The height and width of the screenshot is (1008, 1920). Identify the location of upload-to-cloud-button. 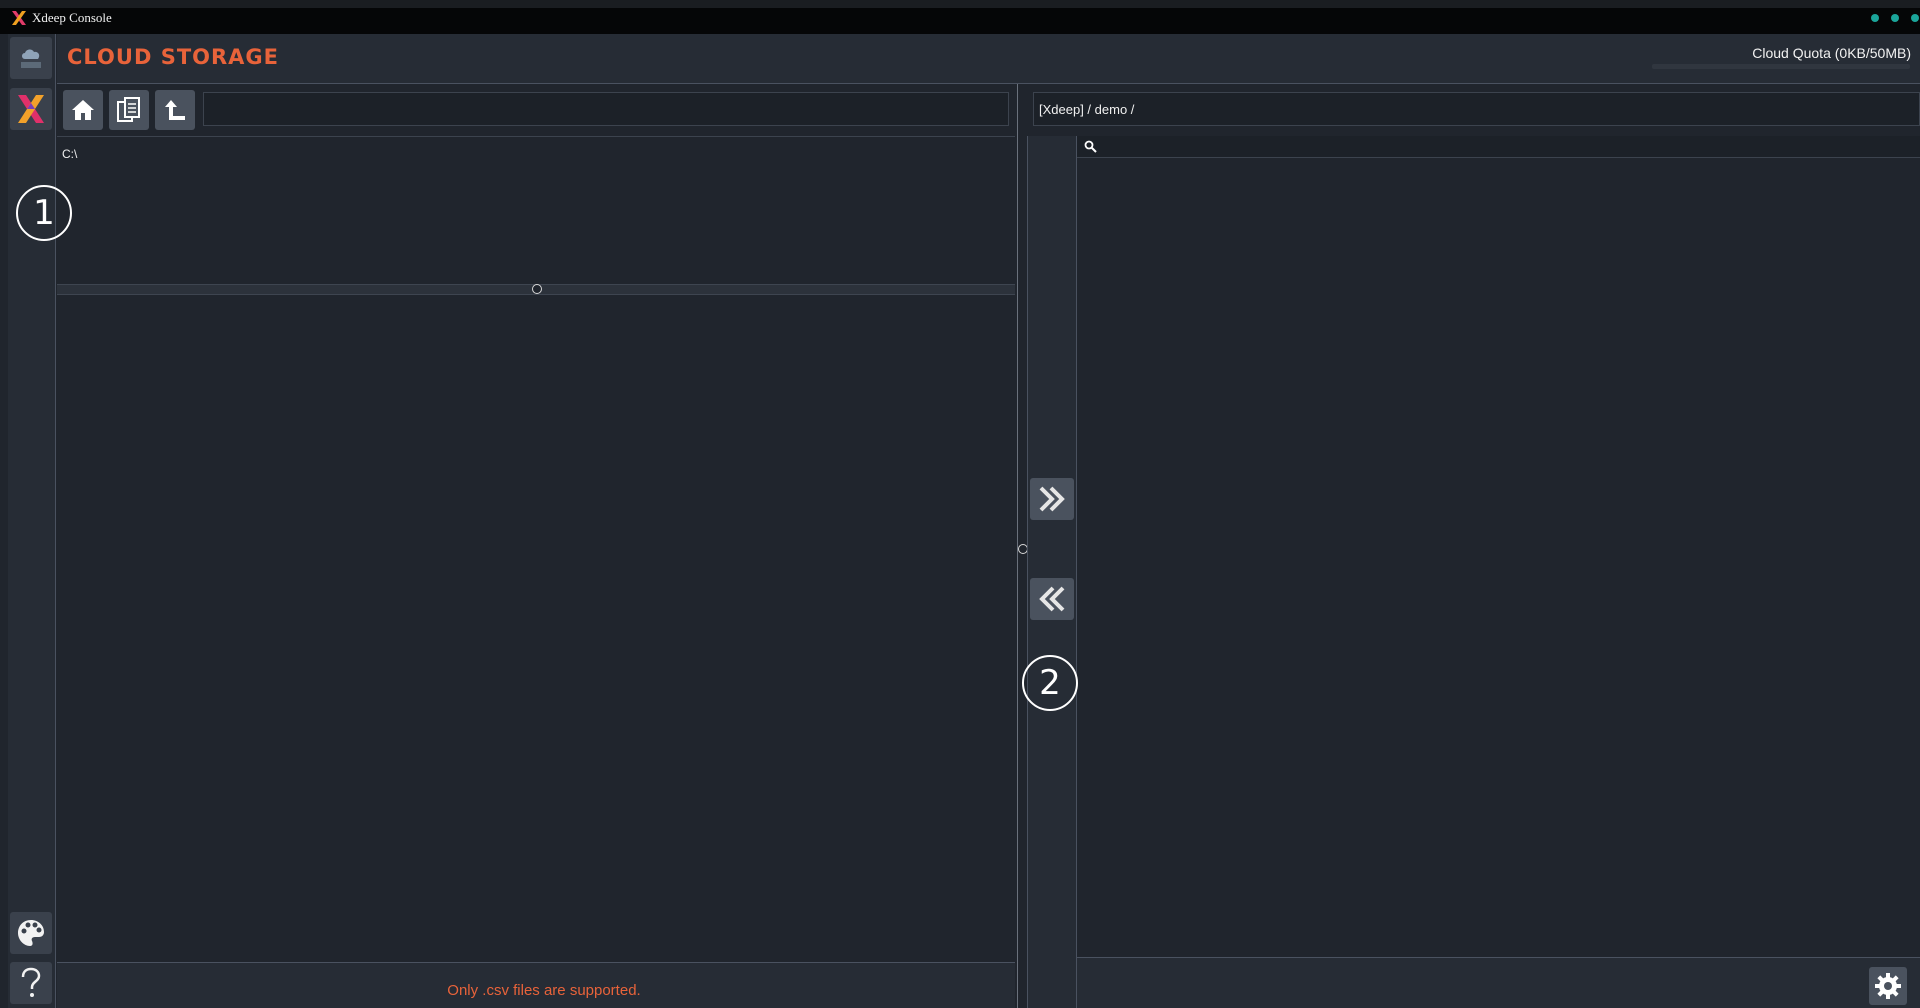
(1052, 499).